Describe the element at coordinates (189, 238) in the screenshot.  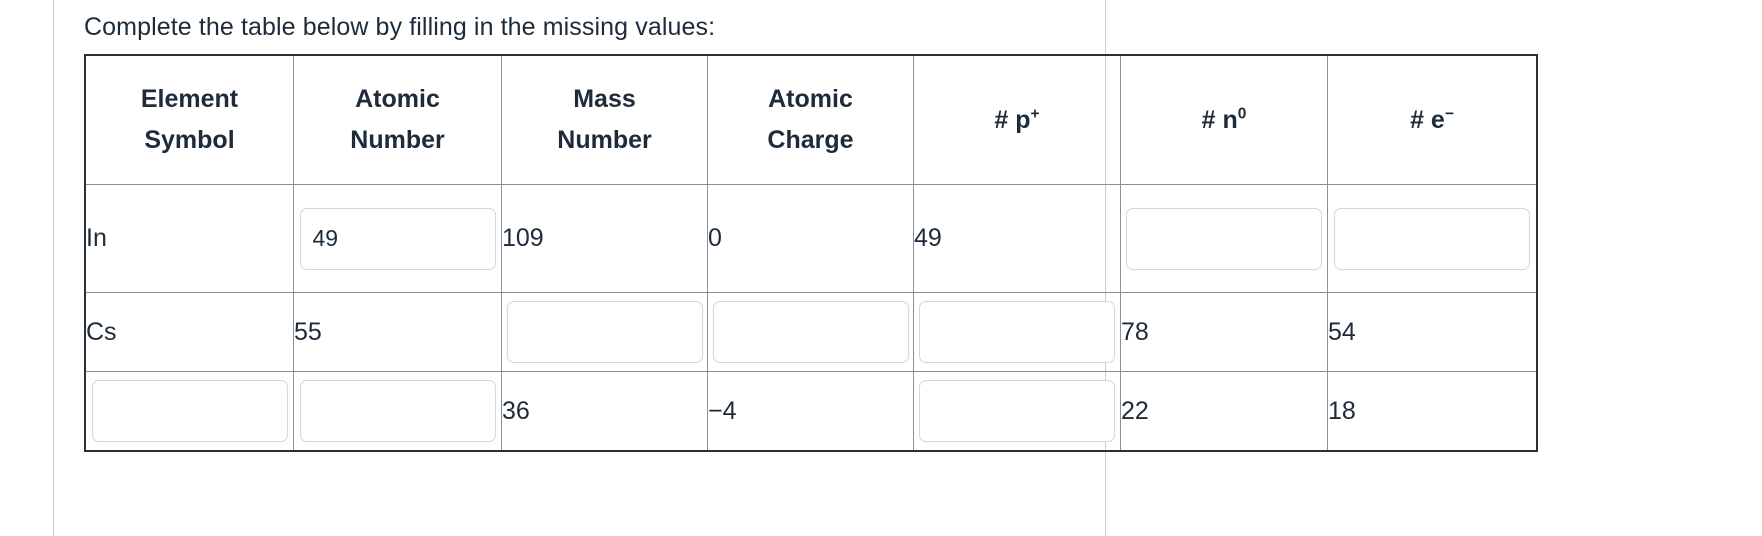
I see `cell-row1-element-symbol: In` at that location.